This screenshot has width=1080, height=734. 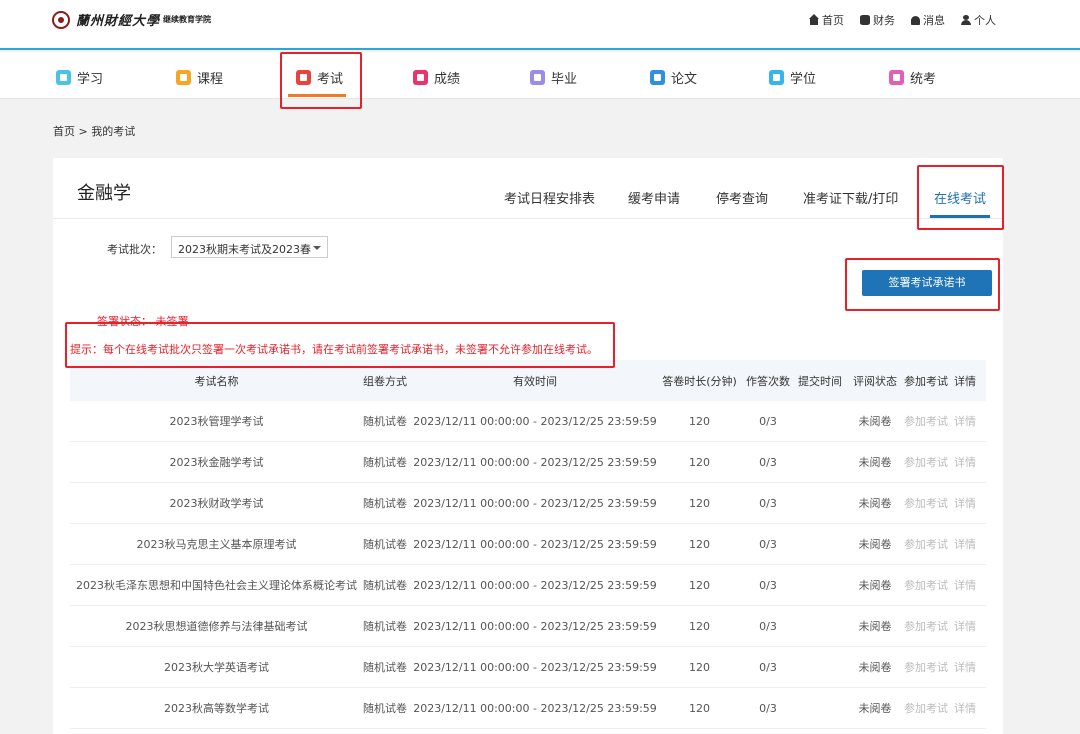 I want to click on page-title: 金融学, so click(x=104, y=193).